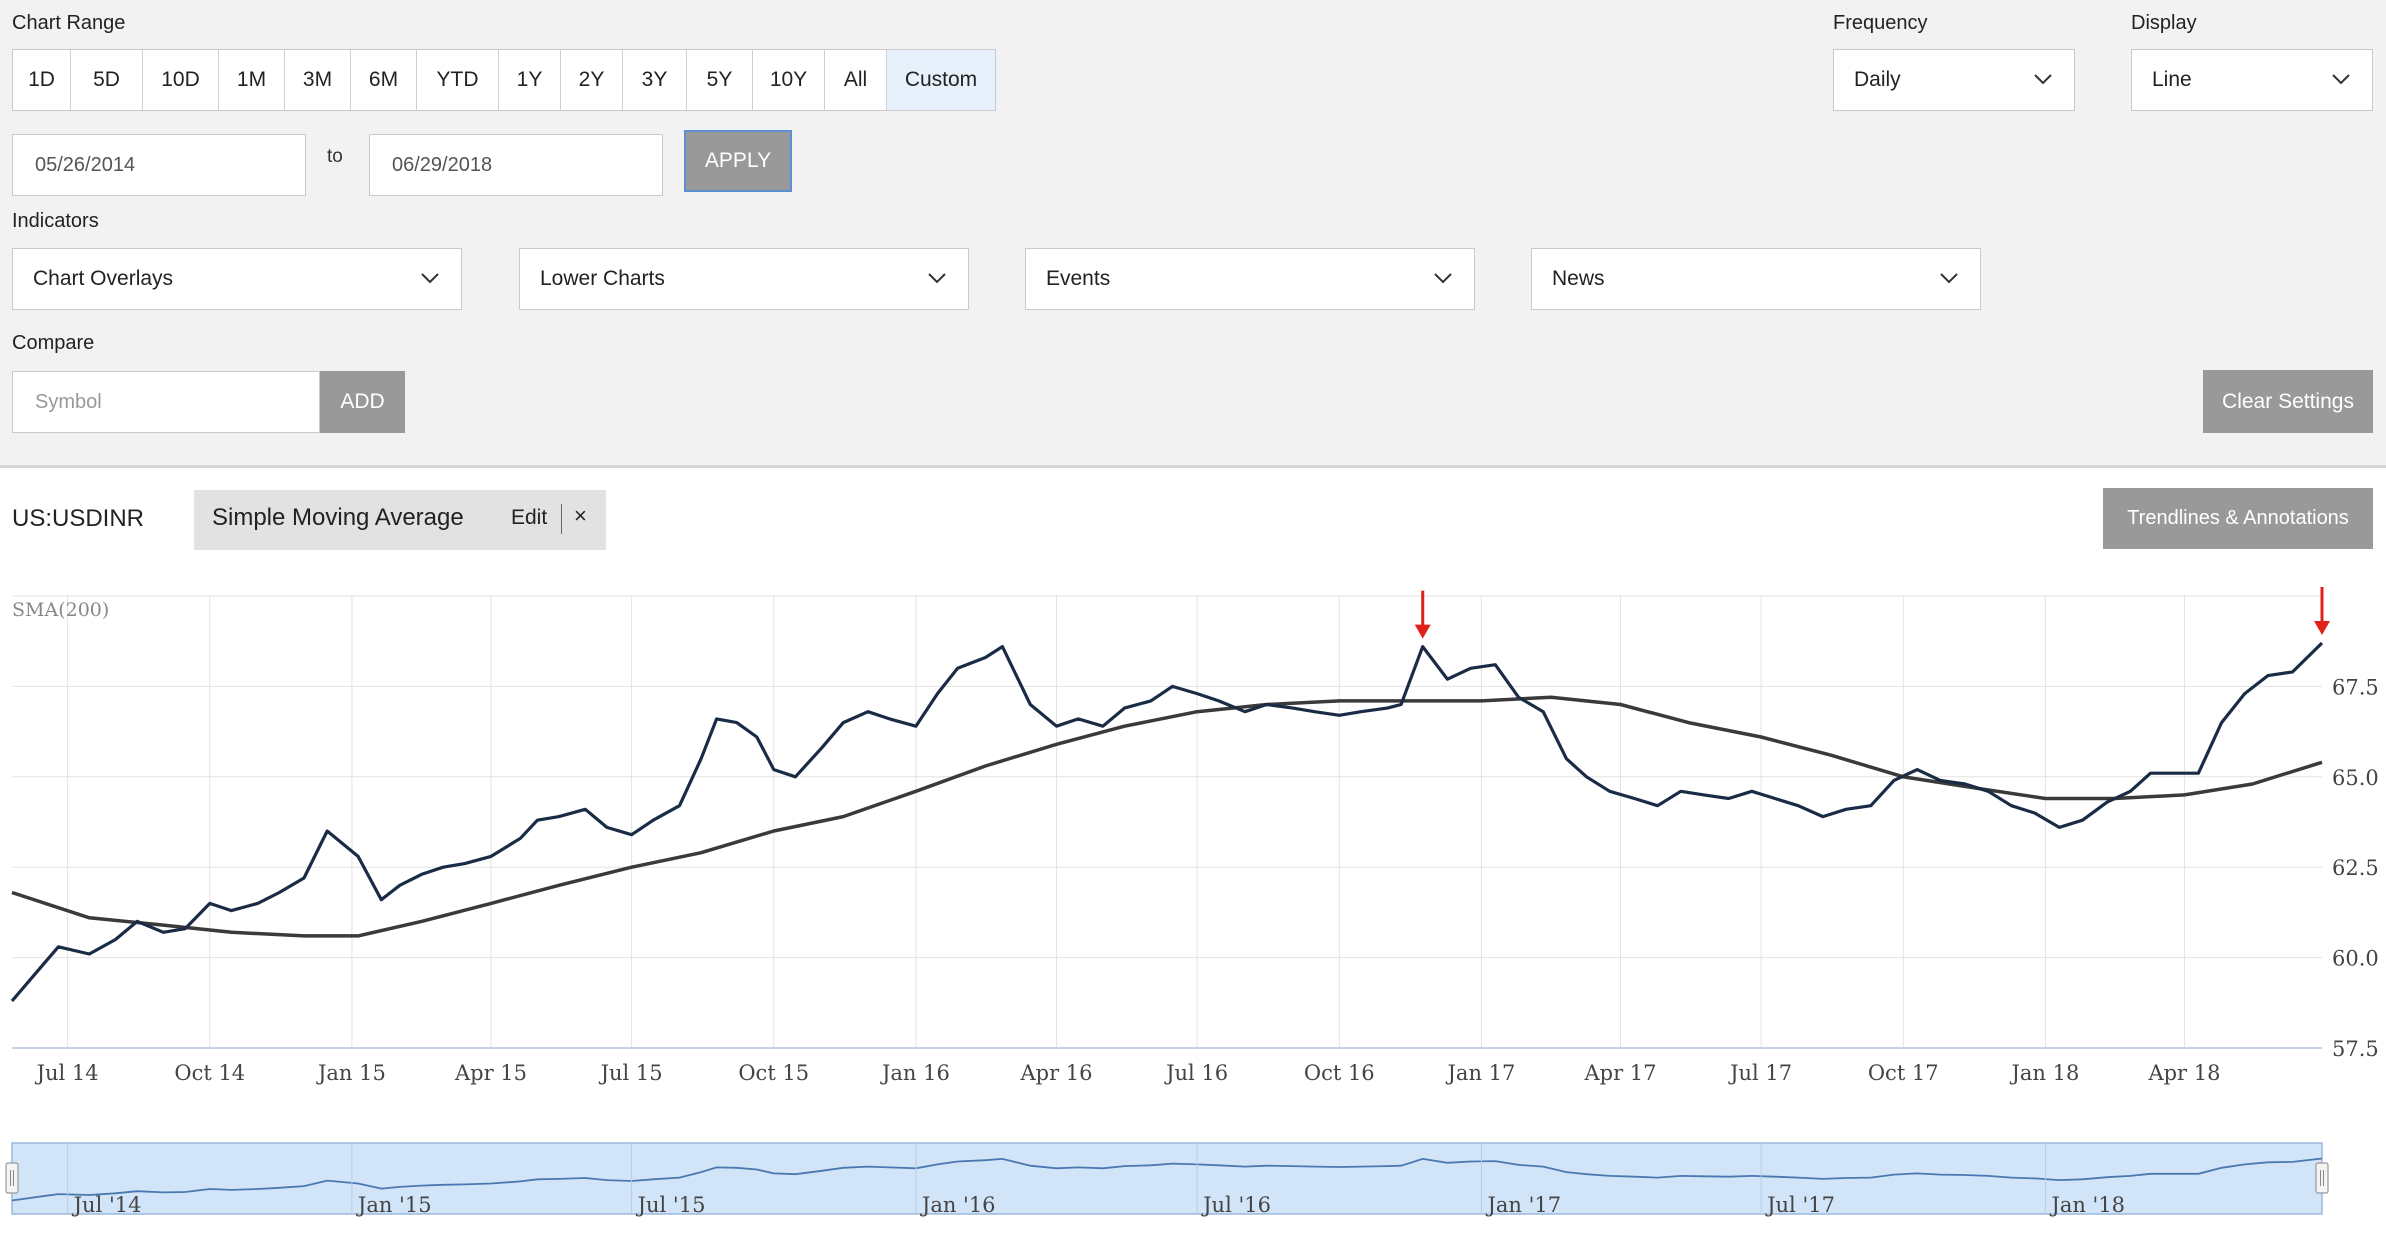 The image size is (2386, 1235). What do you see at coordinates (1055, 1073) in the screenshot?
I see `x-tick-label: Apr 16` at bounding box center [1055, 1073].